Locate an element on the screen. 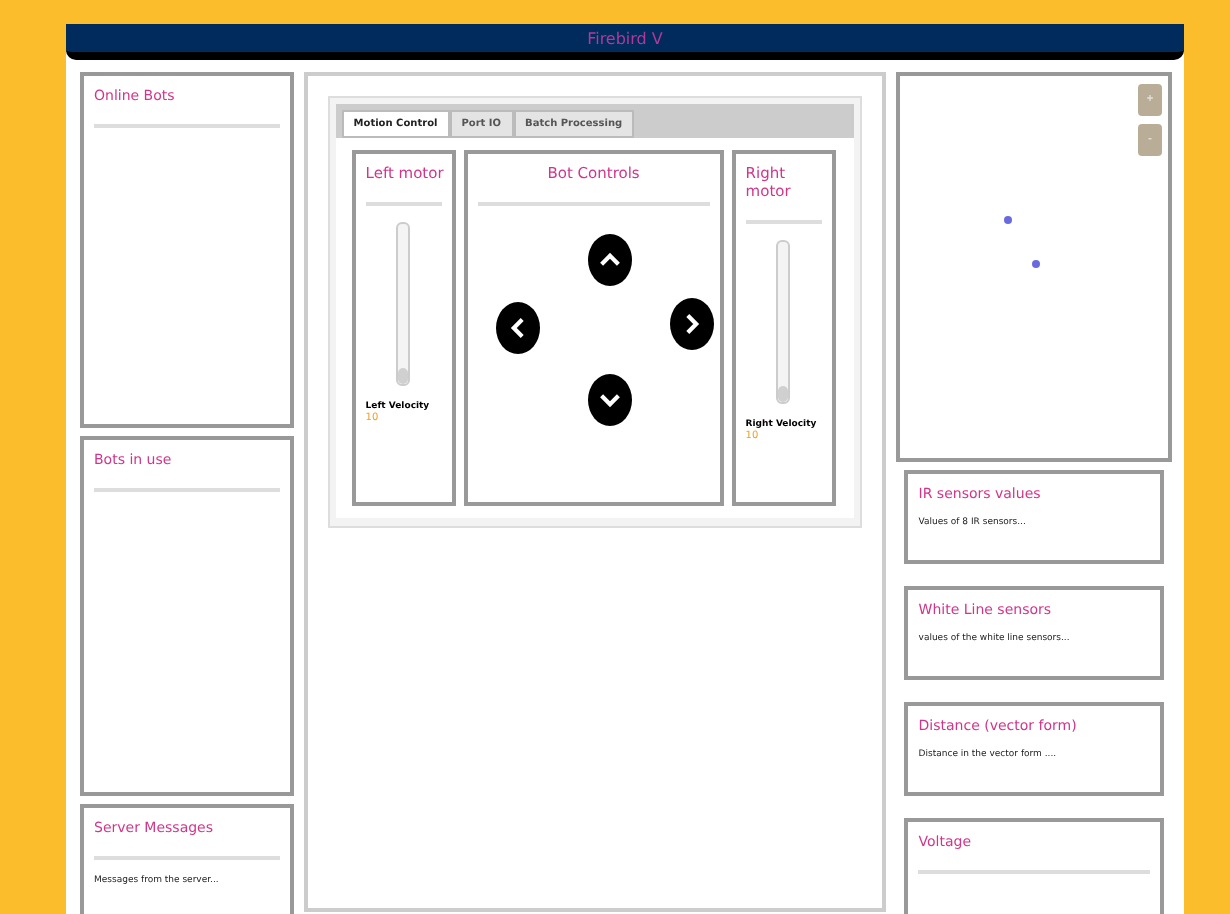  arrow-right-button is located at coordinates (691, 324).